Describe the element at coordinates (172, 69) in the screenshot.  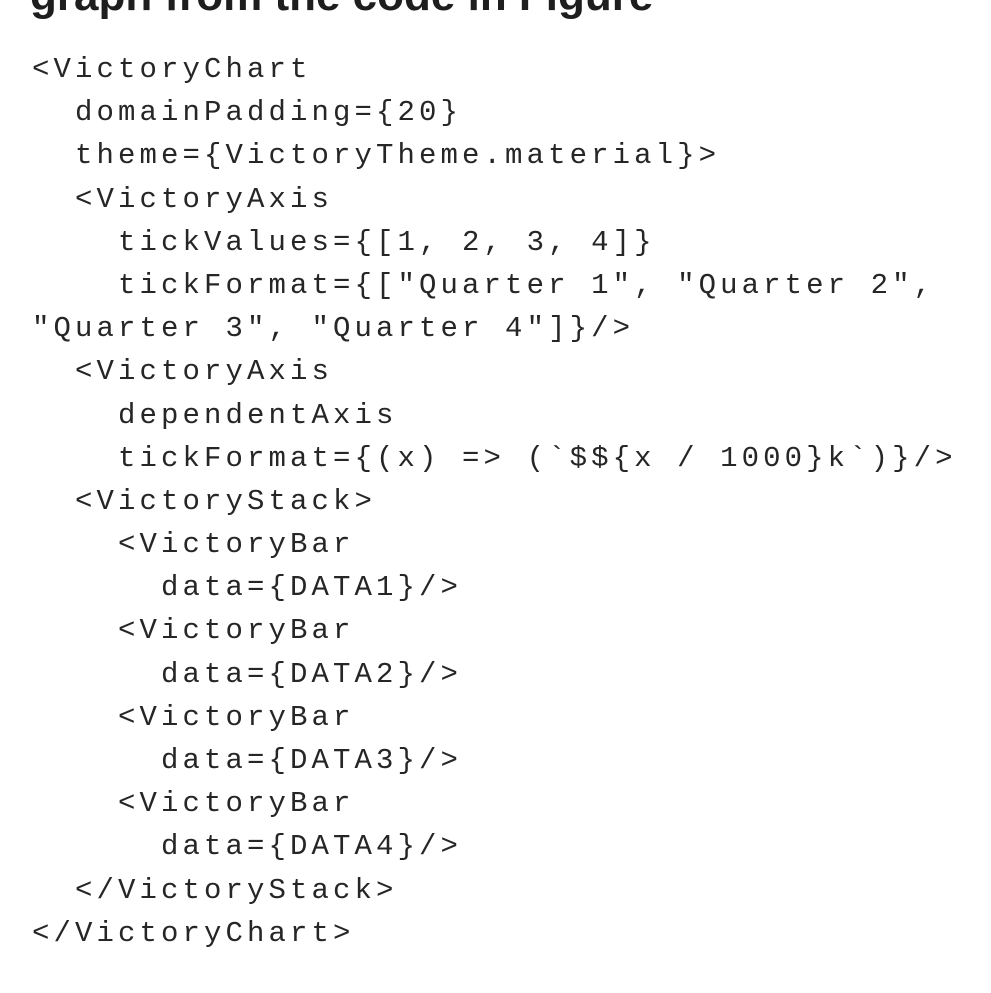
I see `code-line: <VictoryChart` at that location.